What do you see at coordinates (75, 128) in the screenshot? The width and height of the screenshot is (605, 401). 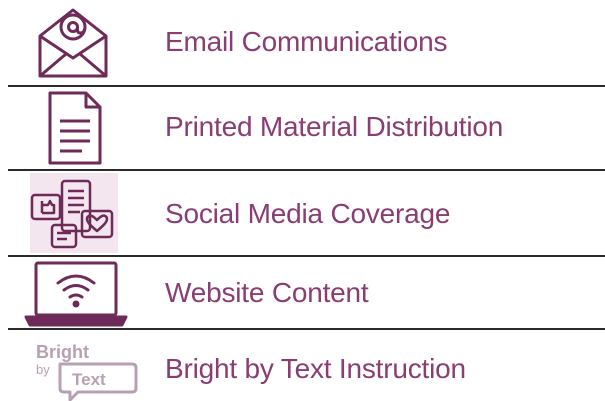 I see `document-icon` at bounding box center [75, 128].